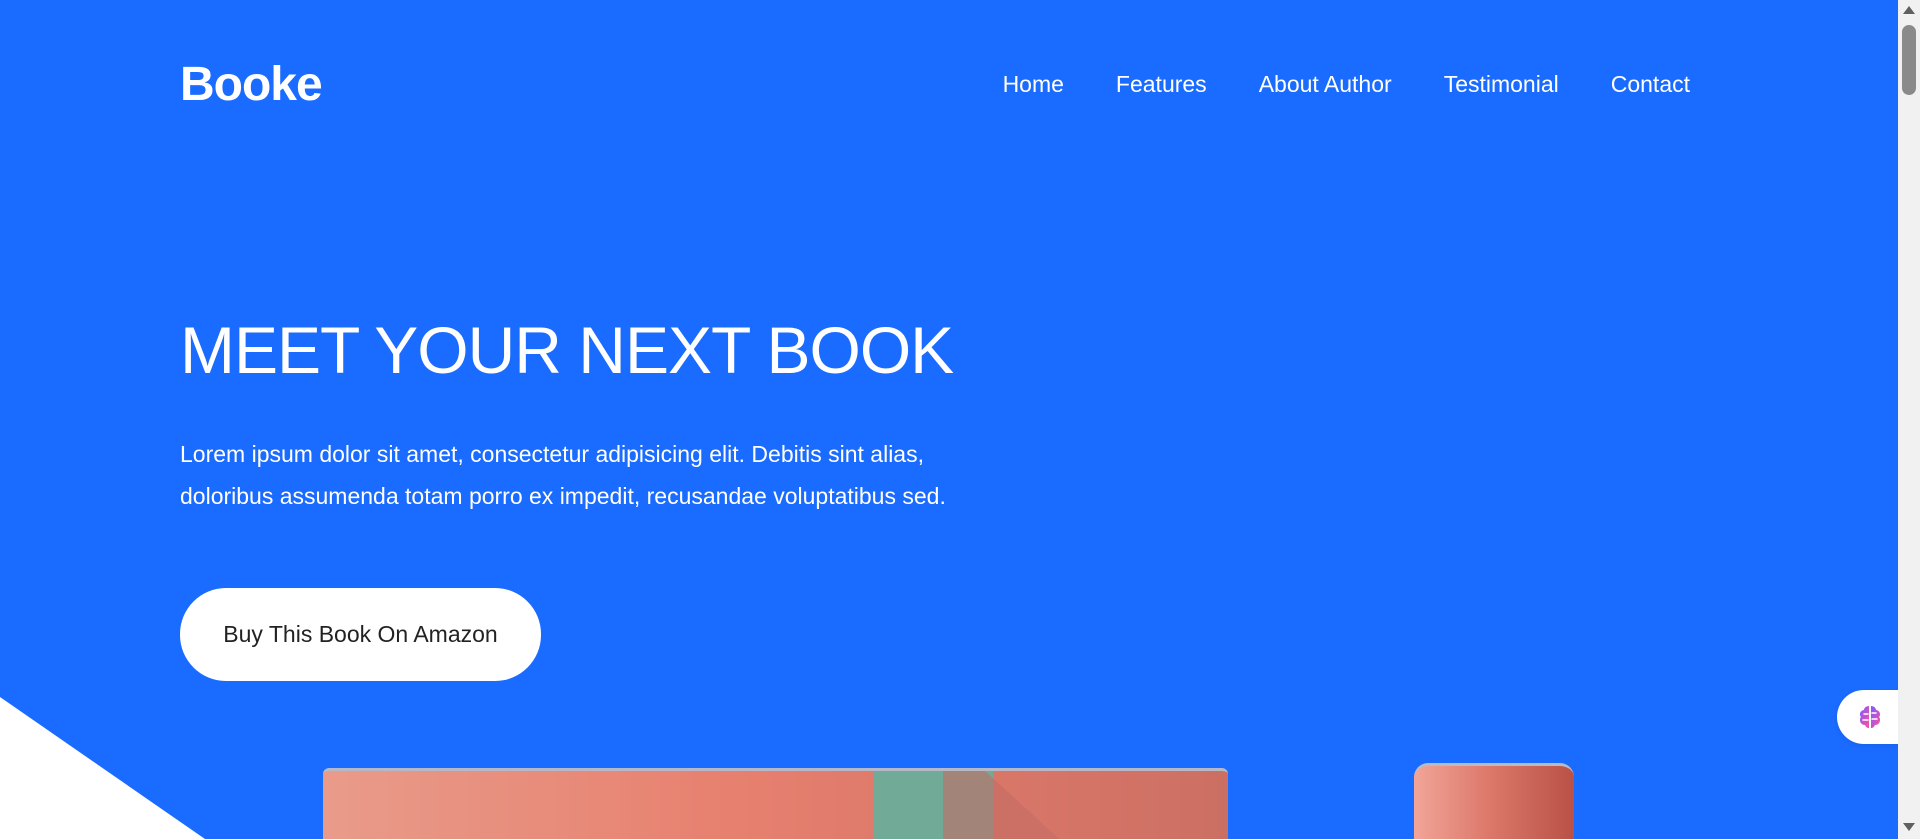 The width and height of the screenshot is (1920, 839). What do you see at coordinates (1033, 84) in the screenshot?
I see `nav-home-link: Home` at bounding box center [1033, 84].